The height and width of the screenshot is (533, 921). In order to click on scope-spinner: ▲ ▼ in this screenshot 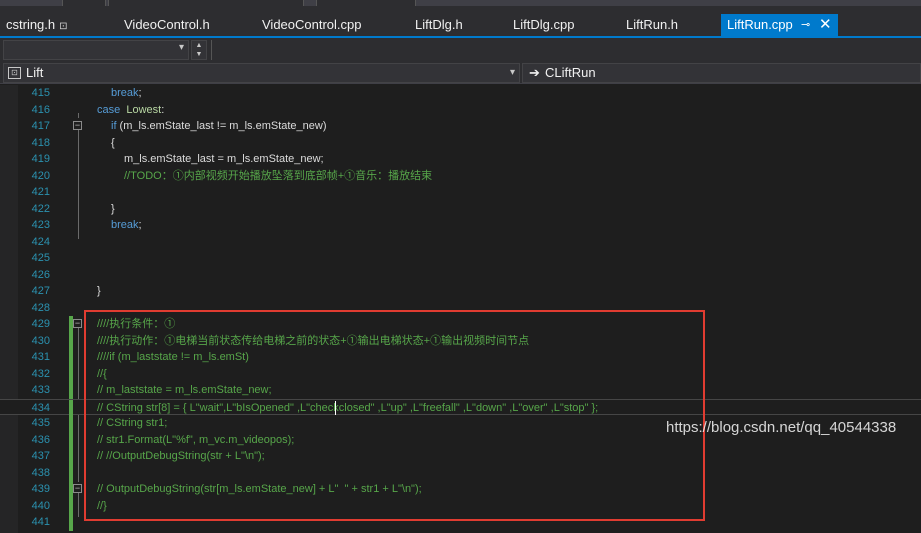, I will do `click(199, 50)`.